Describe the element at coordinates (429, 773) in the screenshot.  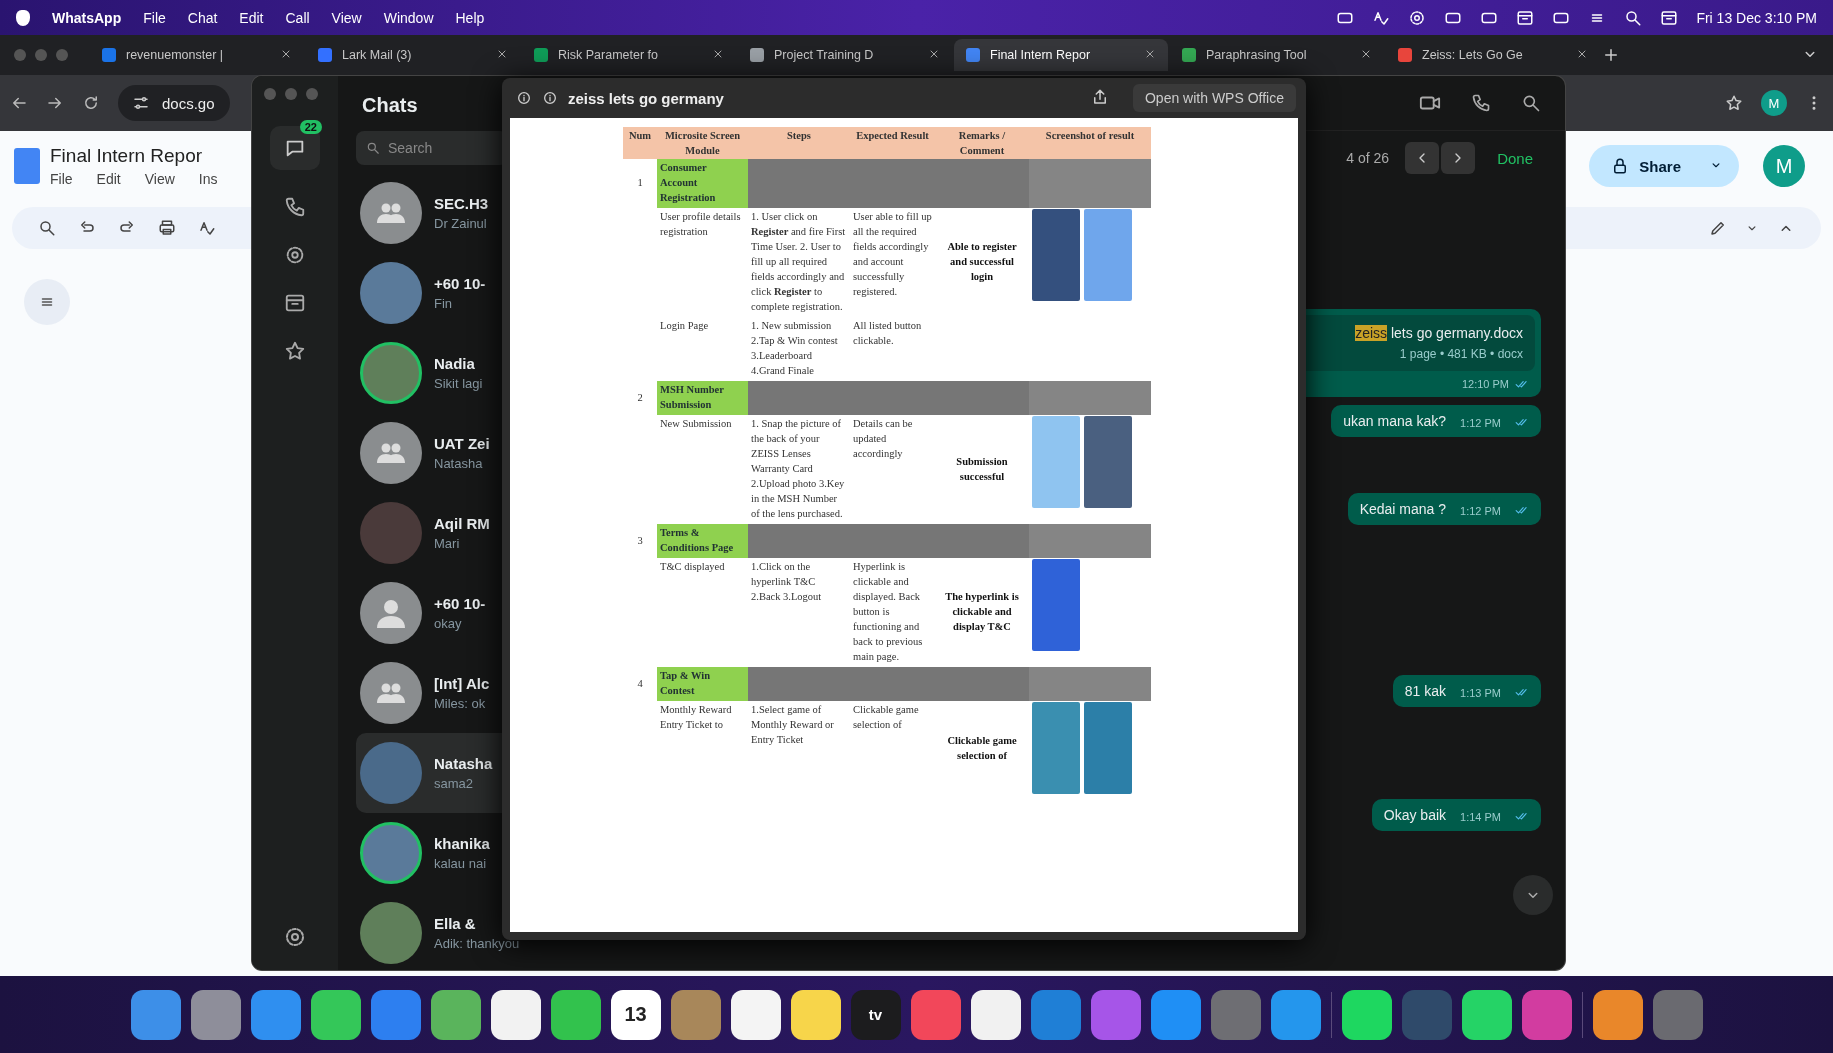
I see `chat-list-item: Natasha sama2` at that location.